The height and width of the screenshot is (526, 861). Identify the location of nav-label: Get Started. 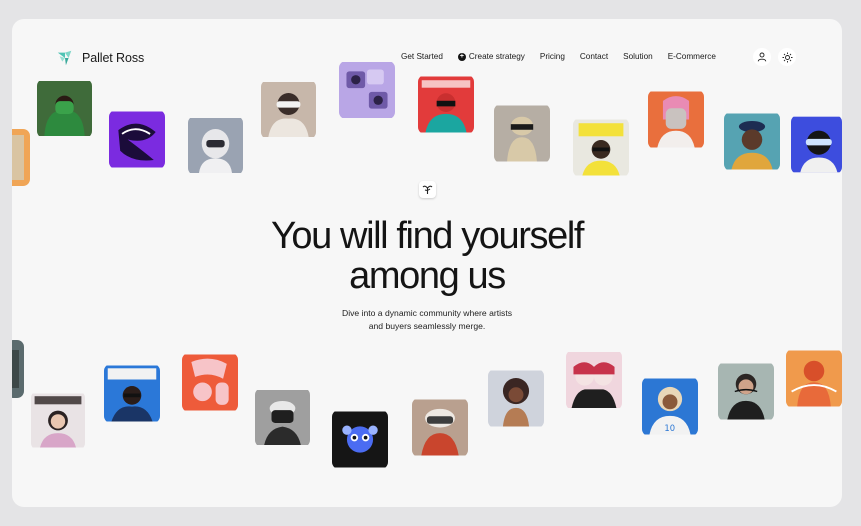
(422, 56).